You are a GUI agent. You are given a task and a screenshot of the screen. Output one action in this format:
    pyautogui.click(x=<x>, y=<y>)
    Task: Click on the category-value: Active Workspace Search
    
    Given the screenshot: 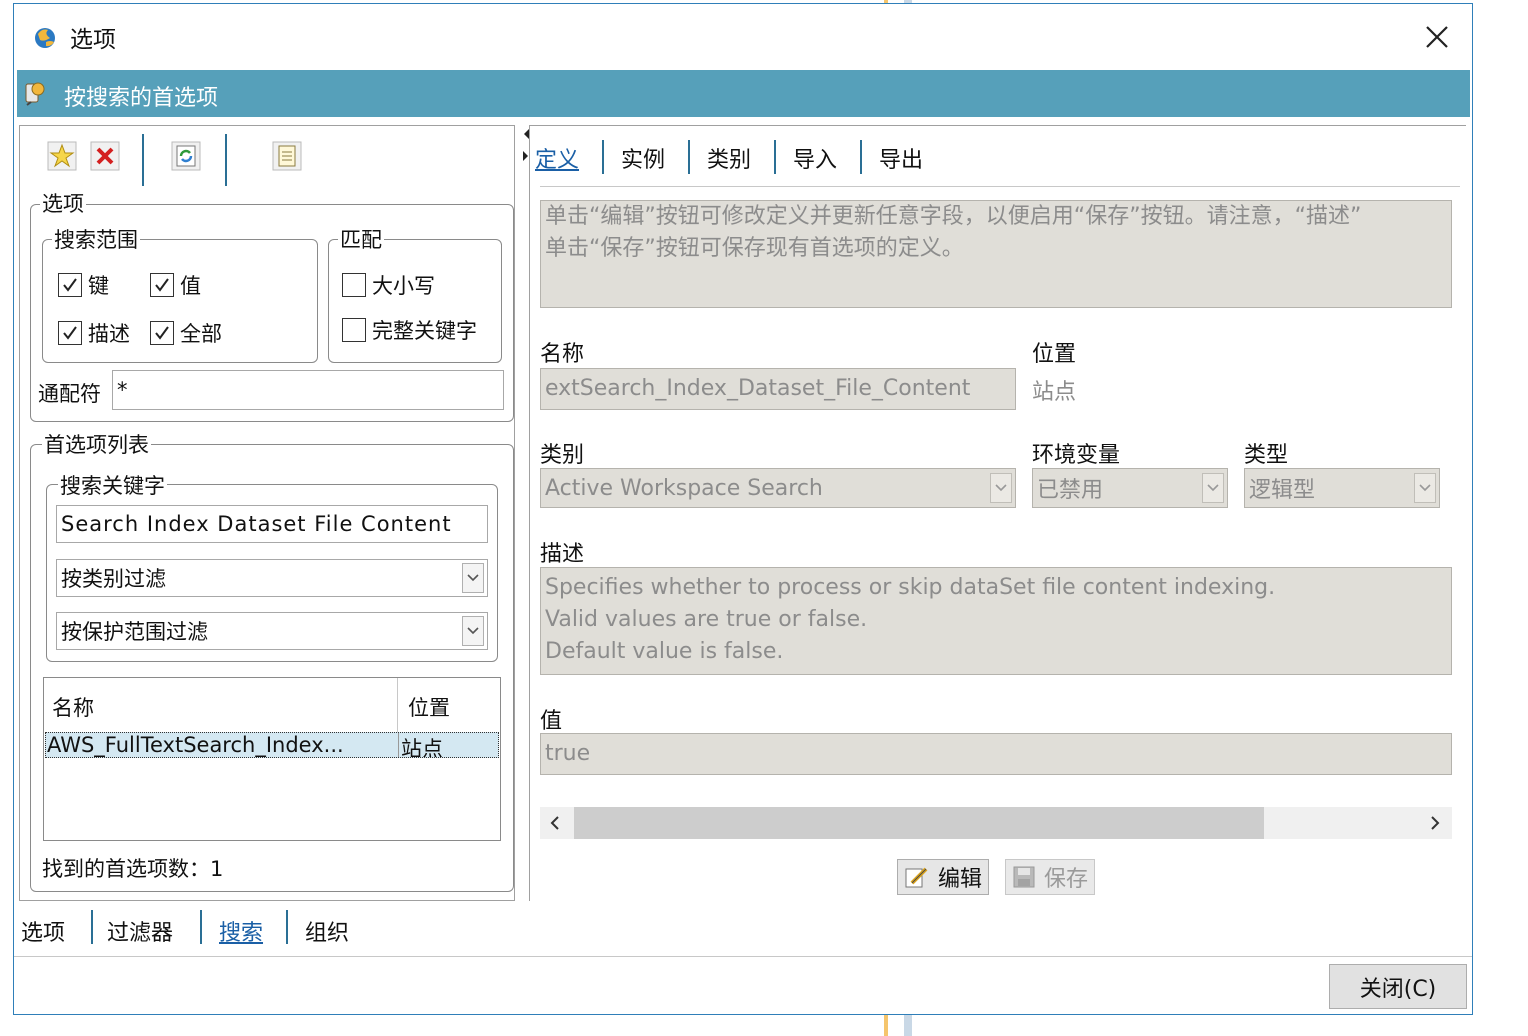 What is the action you would take?
    pyautogui.click(x=684, y=488)
    